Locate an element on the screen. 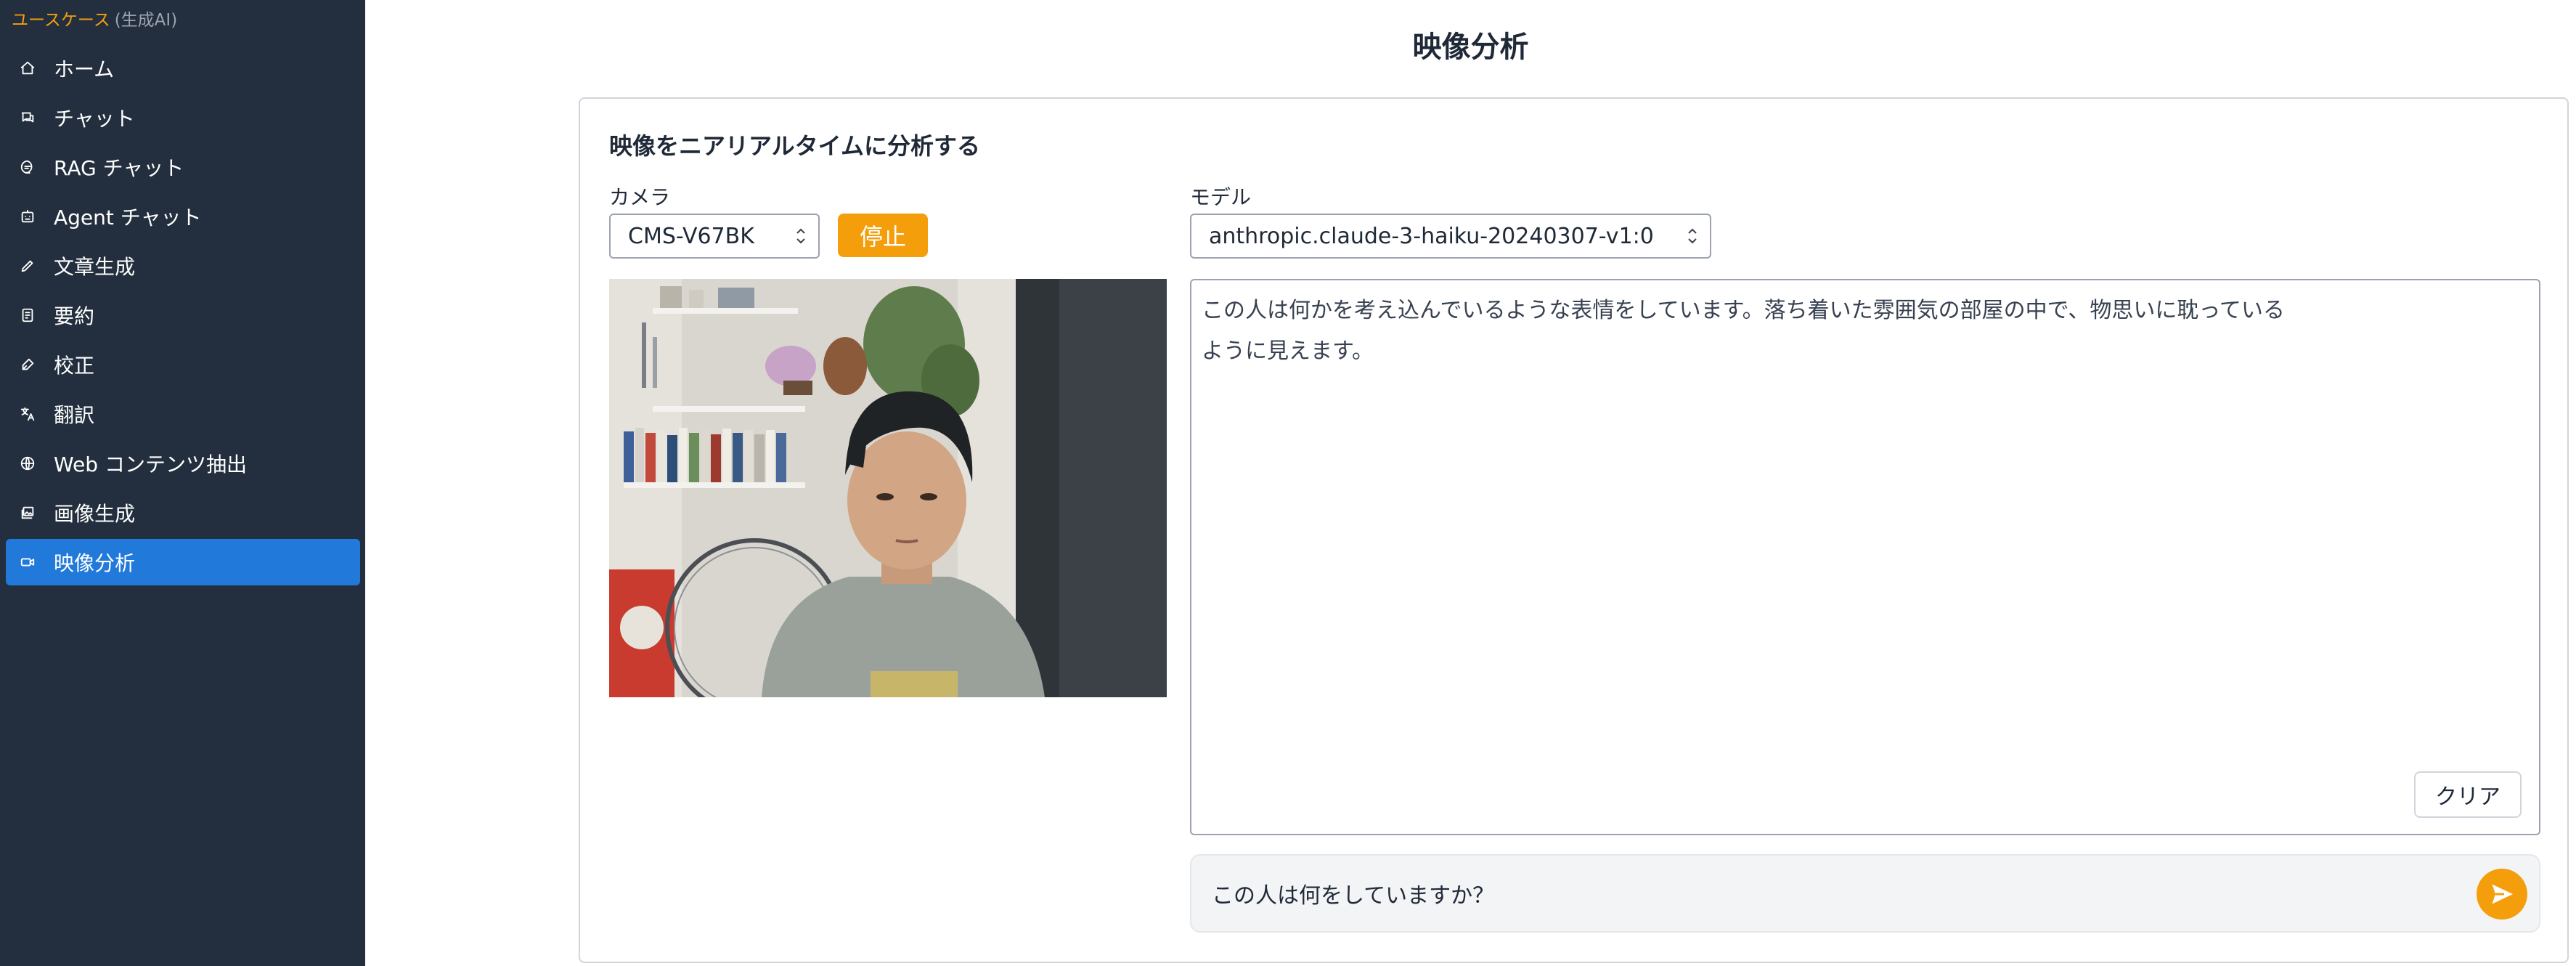  sidebar-nav: ホーム チャット RAG チャット Agent チャット 文章生成 要約 校正 is located at coordinates (183, 316).